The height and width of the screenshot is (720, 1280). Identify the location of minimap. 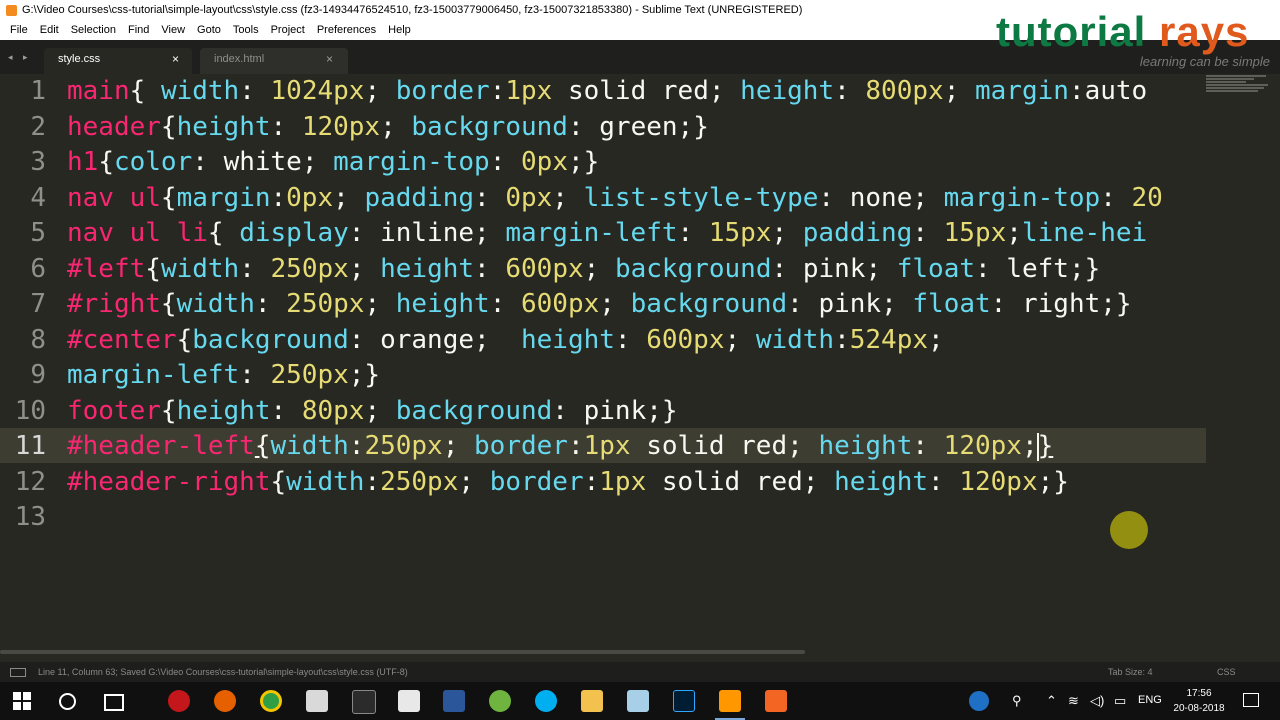
(1243, 86).